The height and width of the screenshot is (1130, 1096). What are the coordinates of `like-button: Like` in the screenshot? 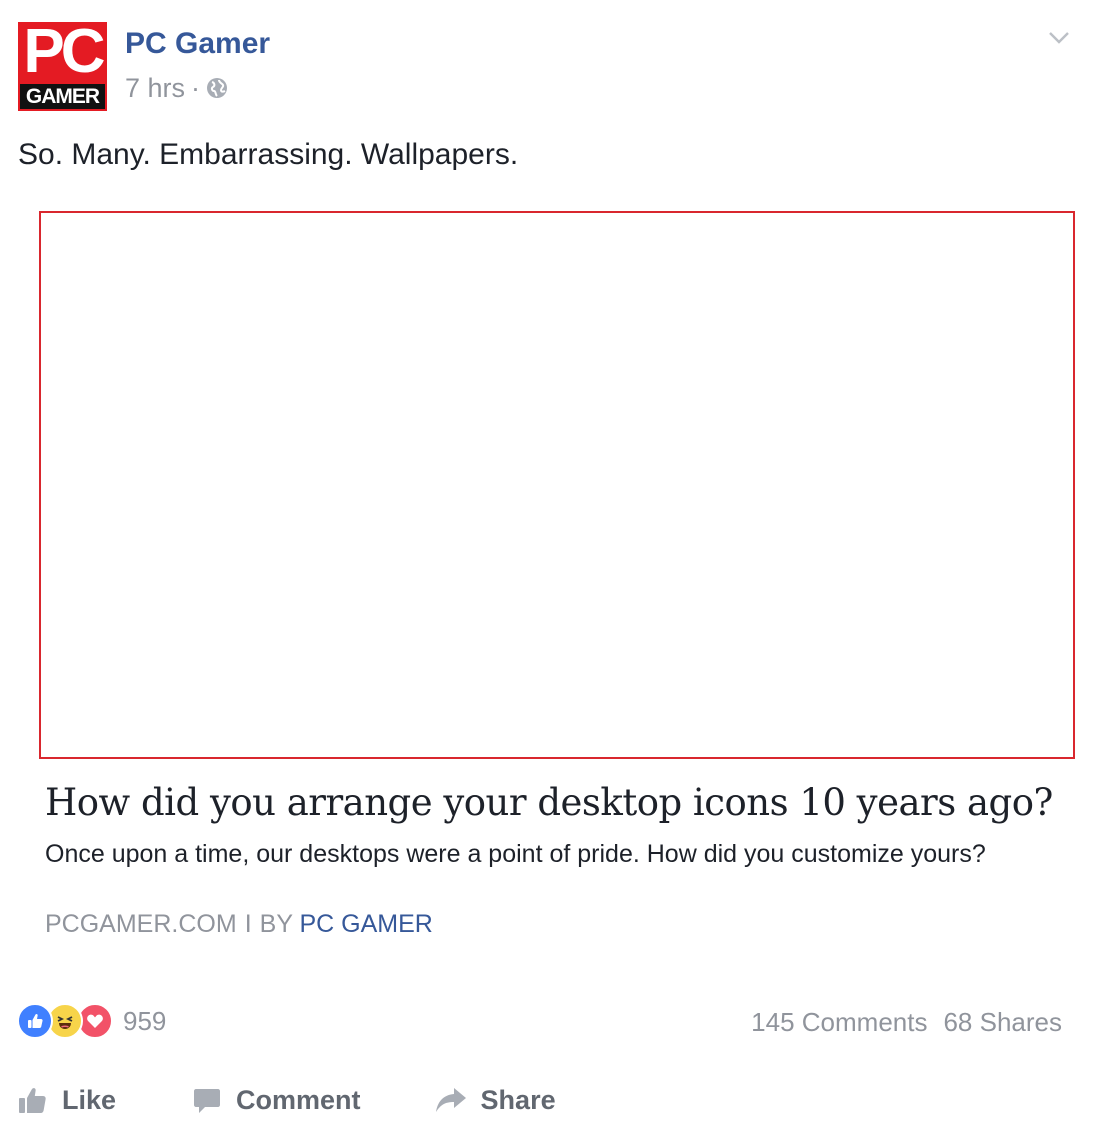 It's located at (67, 1100).